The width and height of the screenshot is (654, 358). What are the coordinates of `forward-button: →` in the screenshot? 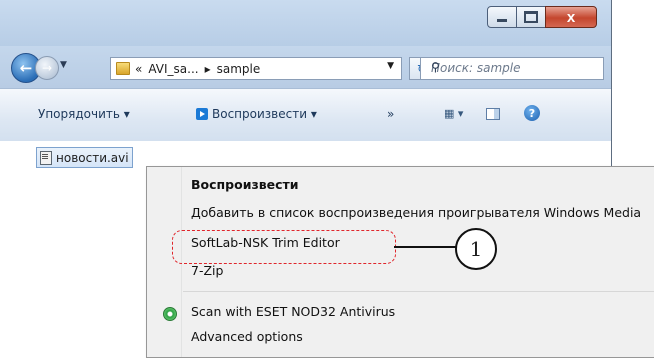 It's located at (47, 68).